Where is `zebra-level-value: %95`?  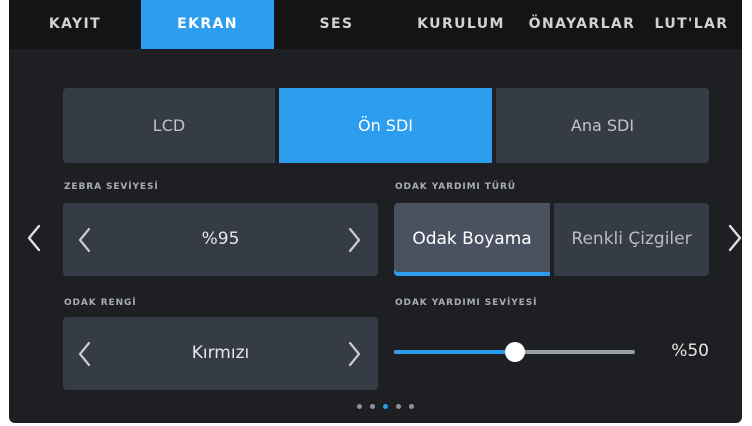 zebra-level-value: %95 is located at coordinates (220, 239).